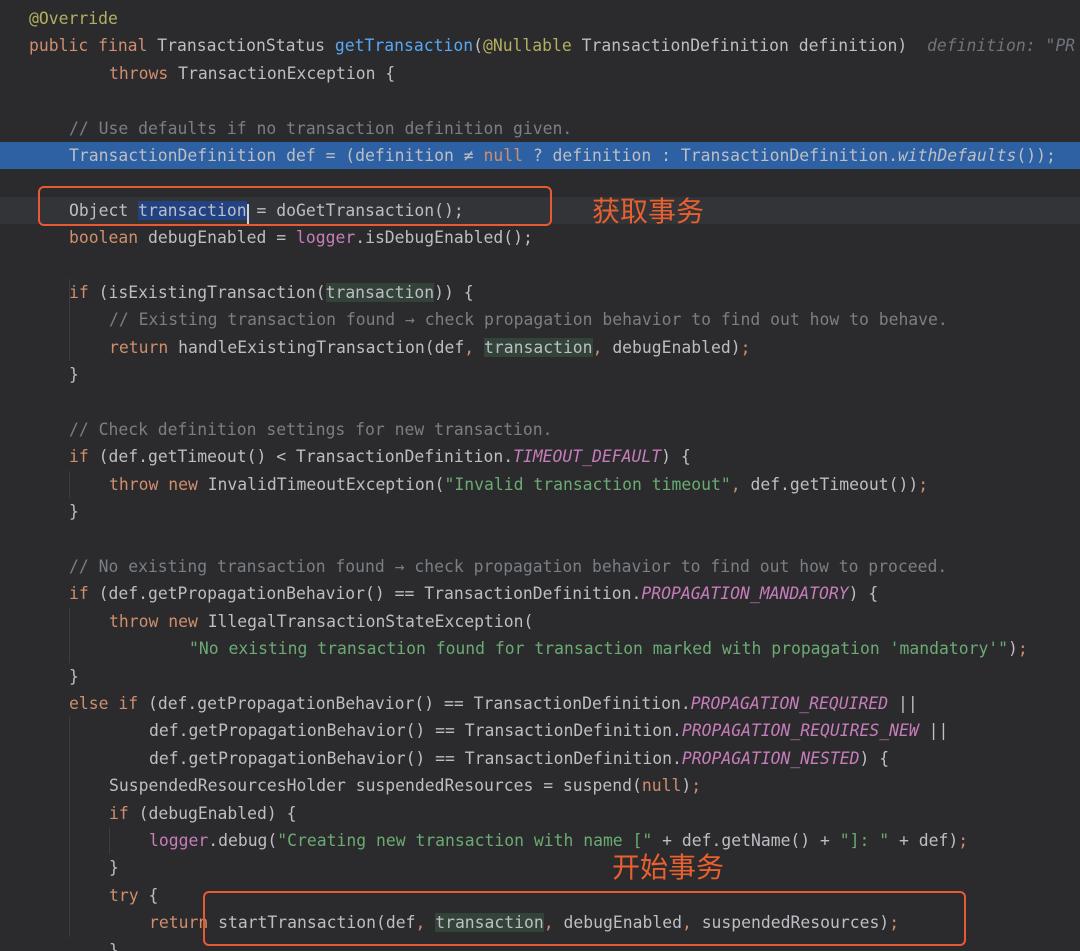 This screenshot has height=951, width=1080. I want to click on code-token: .debug(, so click(243, 840).